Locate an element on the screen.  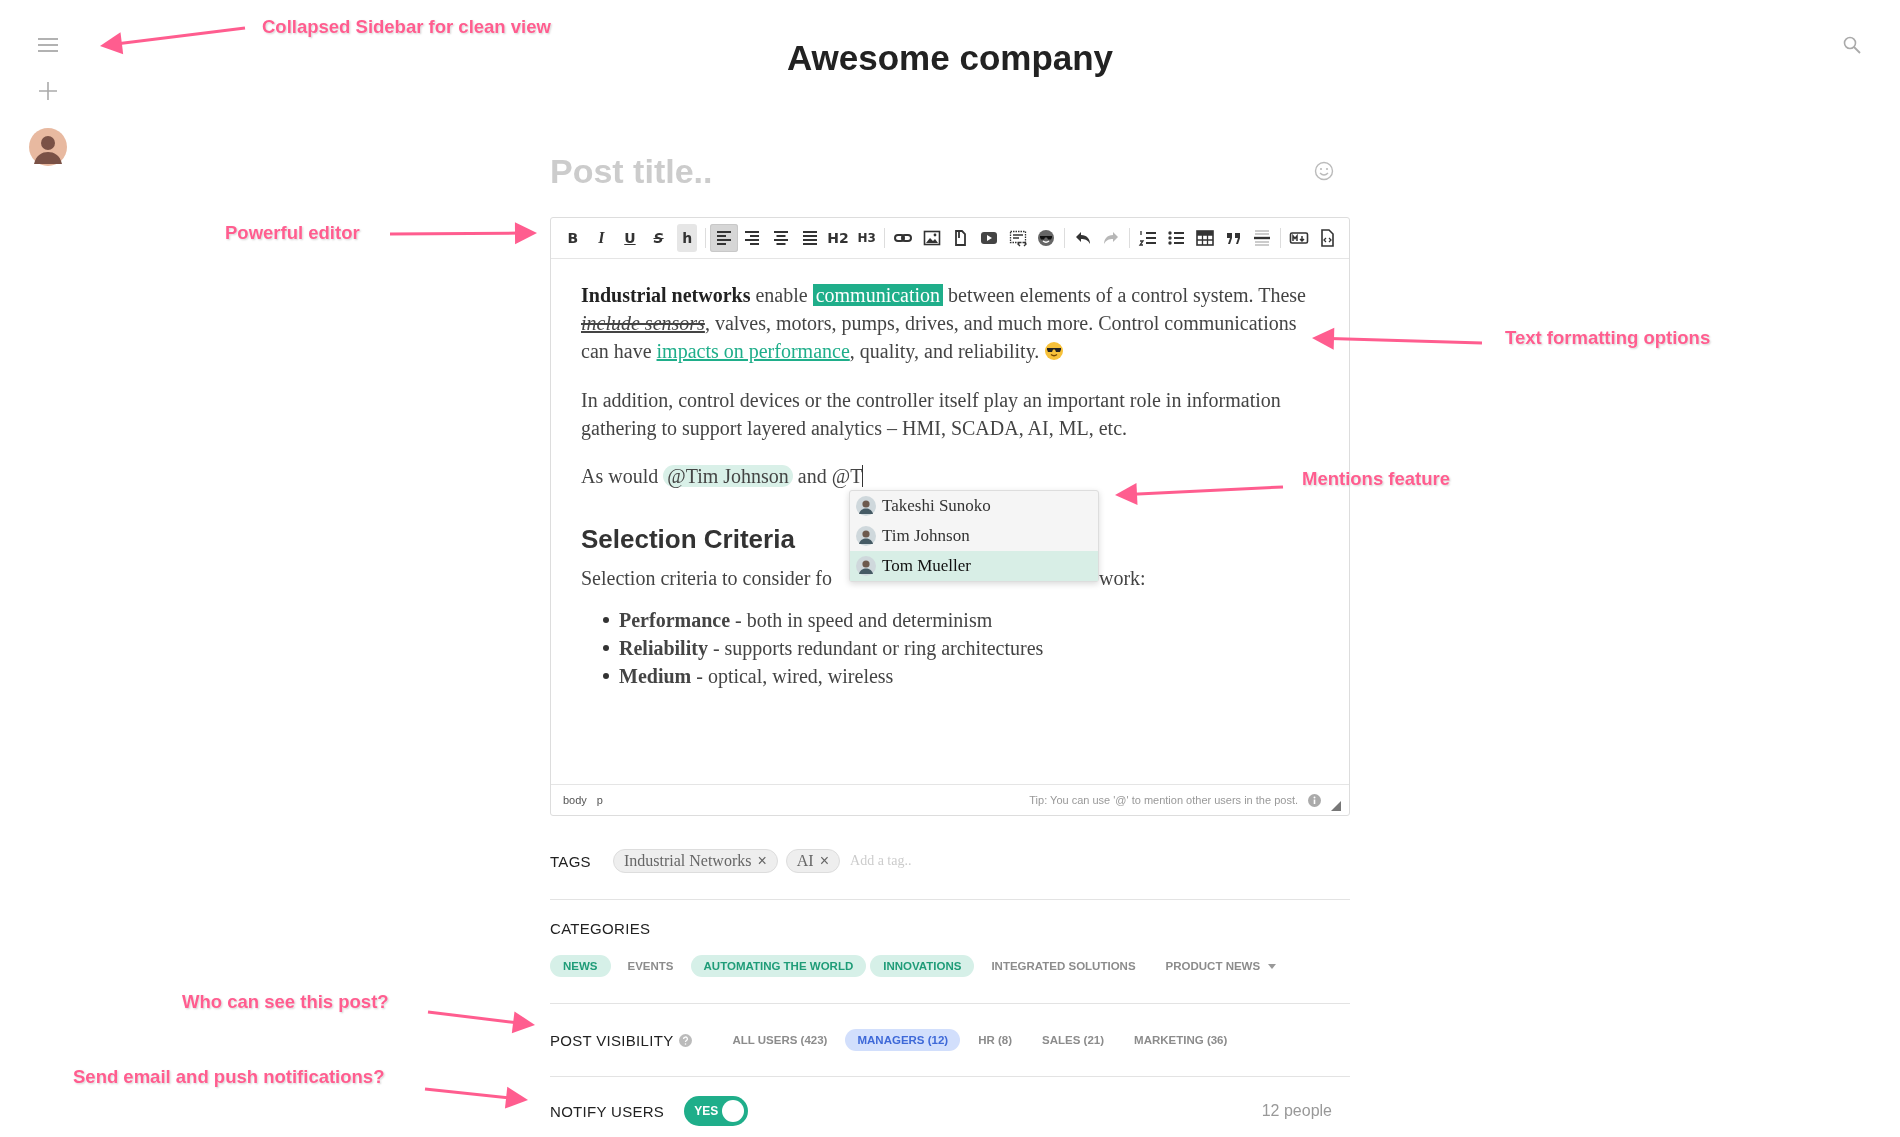
notify-toggle: YES is located at coordinates (716, 1111).